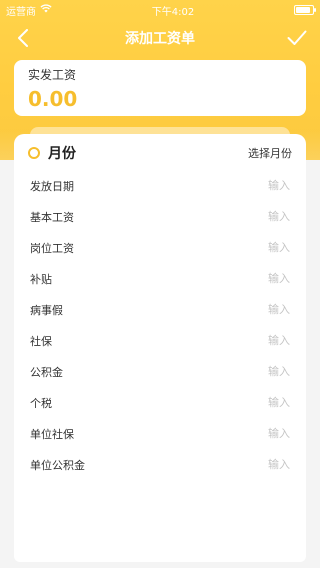 Image resolution: width=320 pixels, height=568 pixels. Describe the element at coordinates (46, 310) in the screenshot. I see `field-label: 病事假` at that location.